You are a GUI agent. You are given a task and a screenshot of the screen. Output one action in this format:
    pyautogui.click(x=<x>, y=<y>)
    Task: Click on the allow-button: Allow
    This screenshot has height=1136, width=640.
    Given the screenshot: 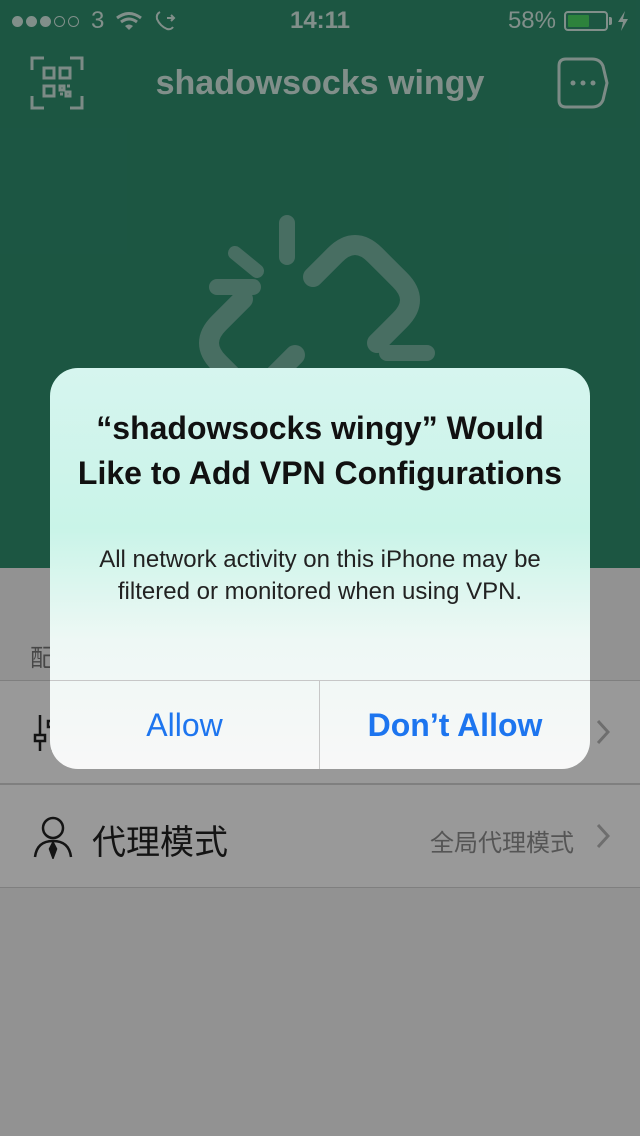 What is the action you would take?
    pyautogui.click(x=185, y=725)
    